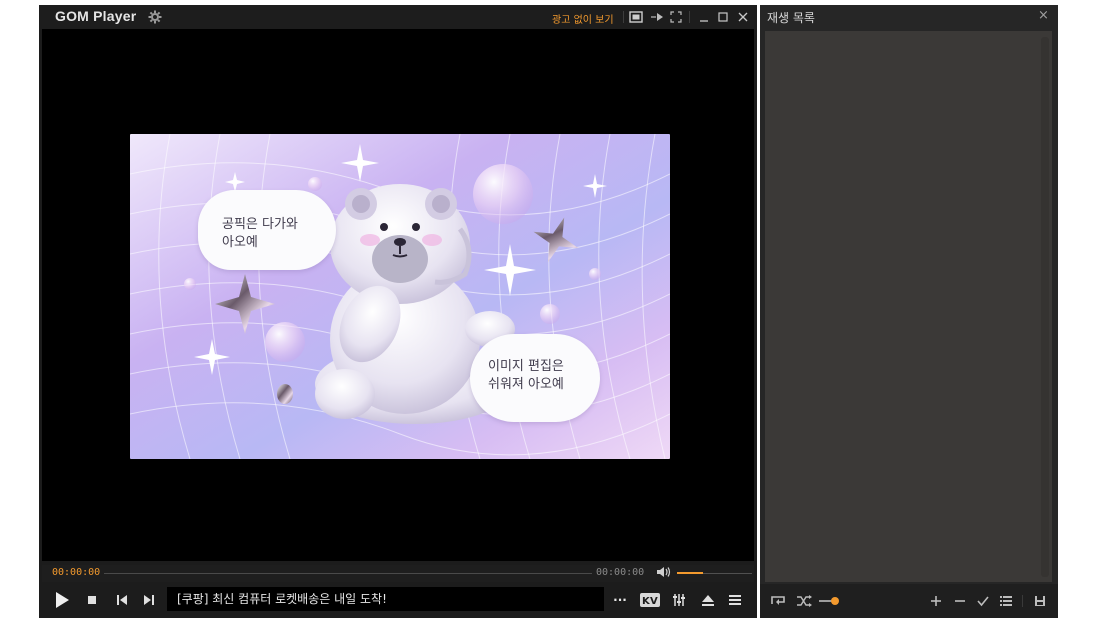 The height and width of the screenshot is (623, 1096). I want to click on add-icon, so click(936, 601).